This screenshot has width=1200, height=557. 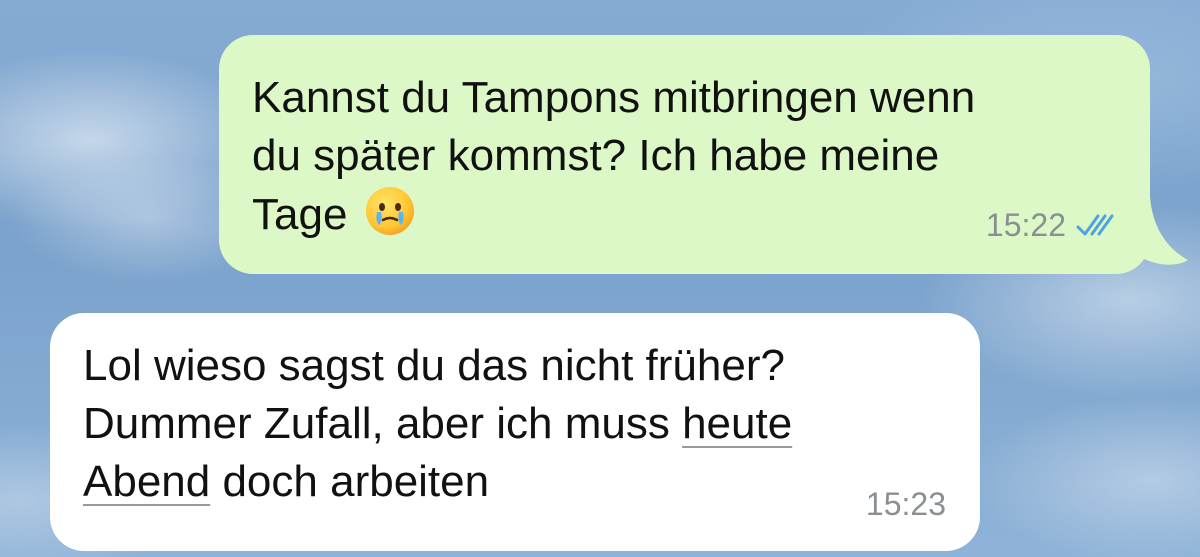 What do you see at coordinates (737, 423) in the screenshot?
I see `date-link-heute: heute` at bounding box center [737, 423].